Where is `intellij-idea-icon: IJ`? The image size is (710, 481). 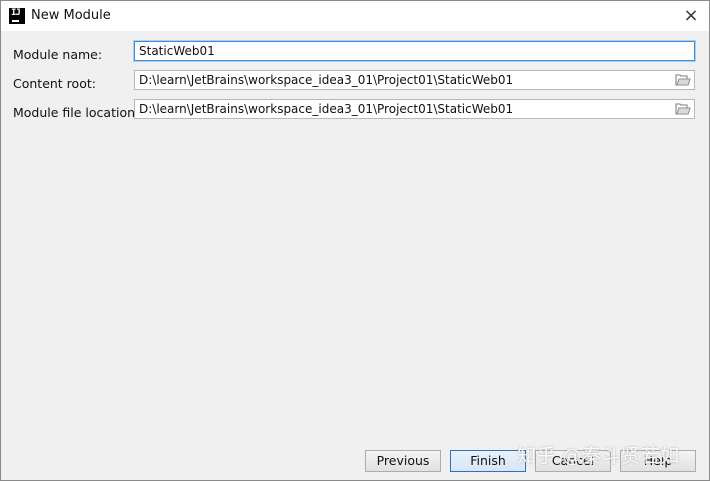
intellij-idea-icon: IJ is located at coordinates (17, 16).